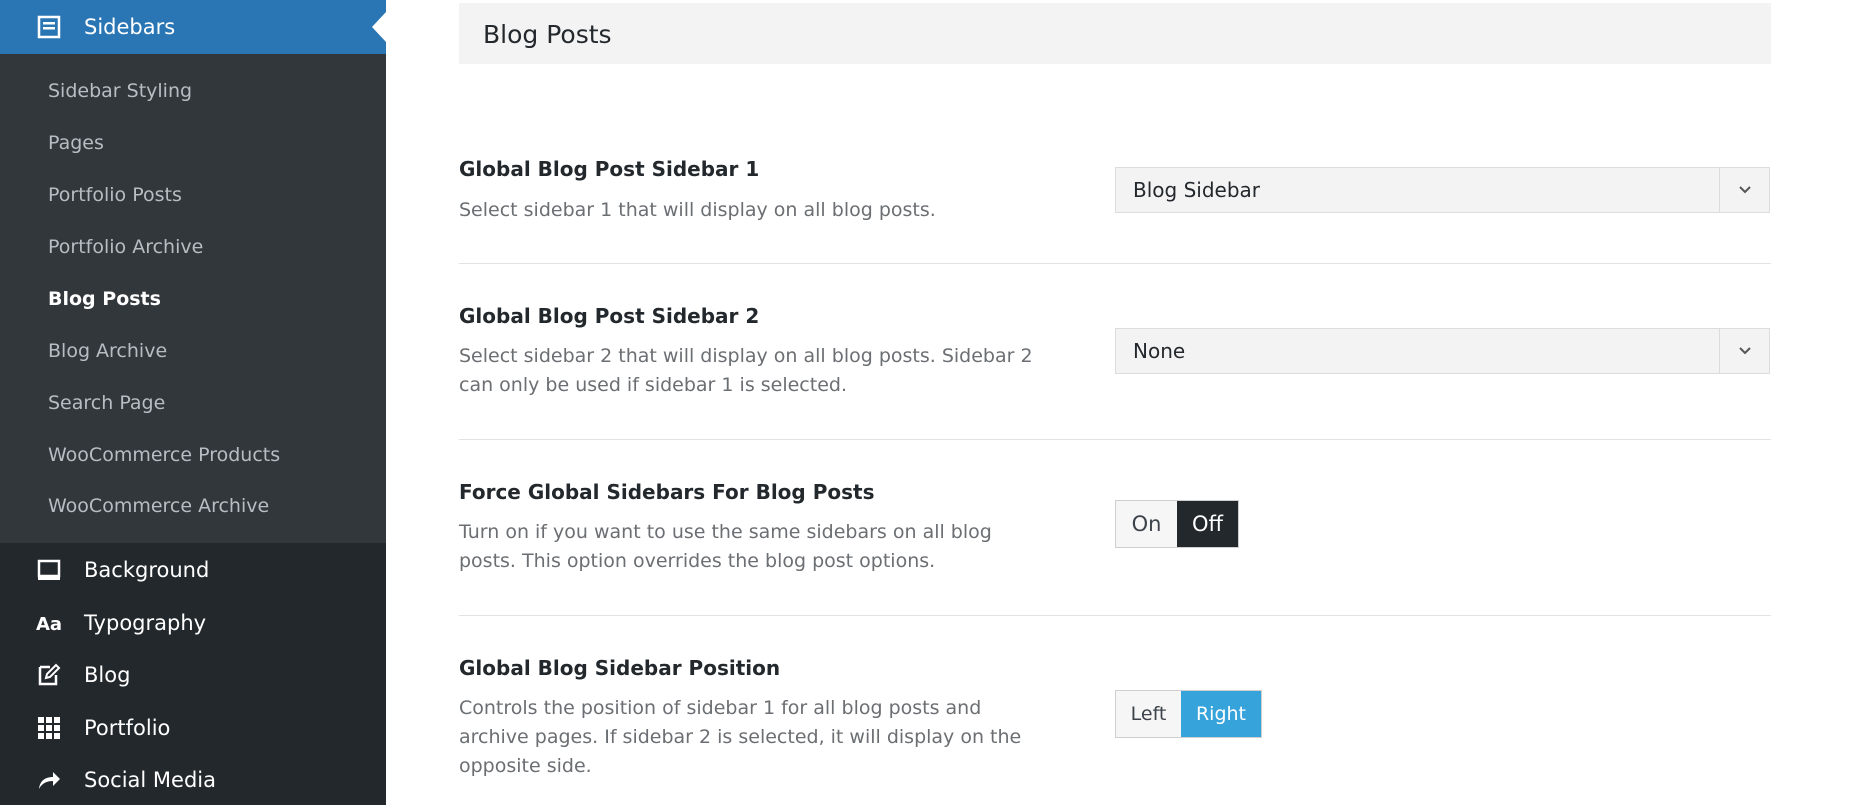 This screenshot has height=806, width=1850. Describe the element at coordinates (125, 247) in the screenshot. I see `submenu-item-portfolio-archive: Portfolio Archive` at that location.